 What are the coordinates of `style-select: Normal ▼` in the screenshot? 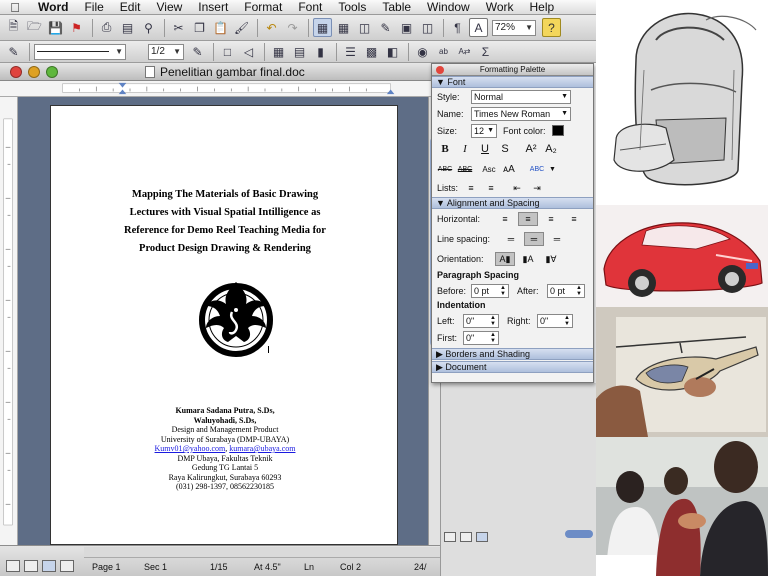 It's located at (521, 96).